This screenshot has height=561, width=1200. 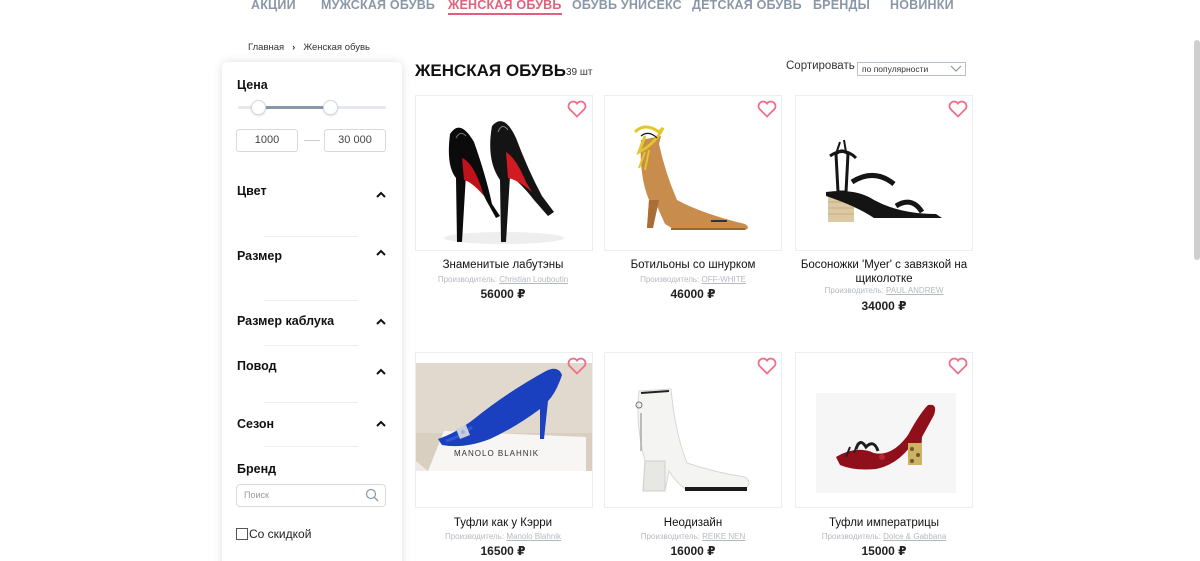 I want to click on price-slider-min-handle, so click(x=258, y=107).